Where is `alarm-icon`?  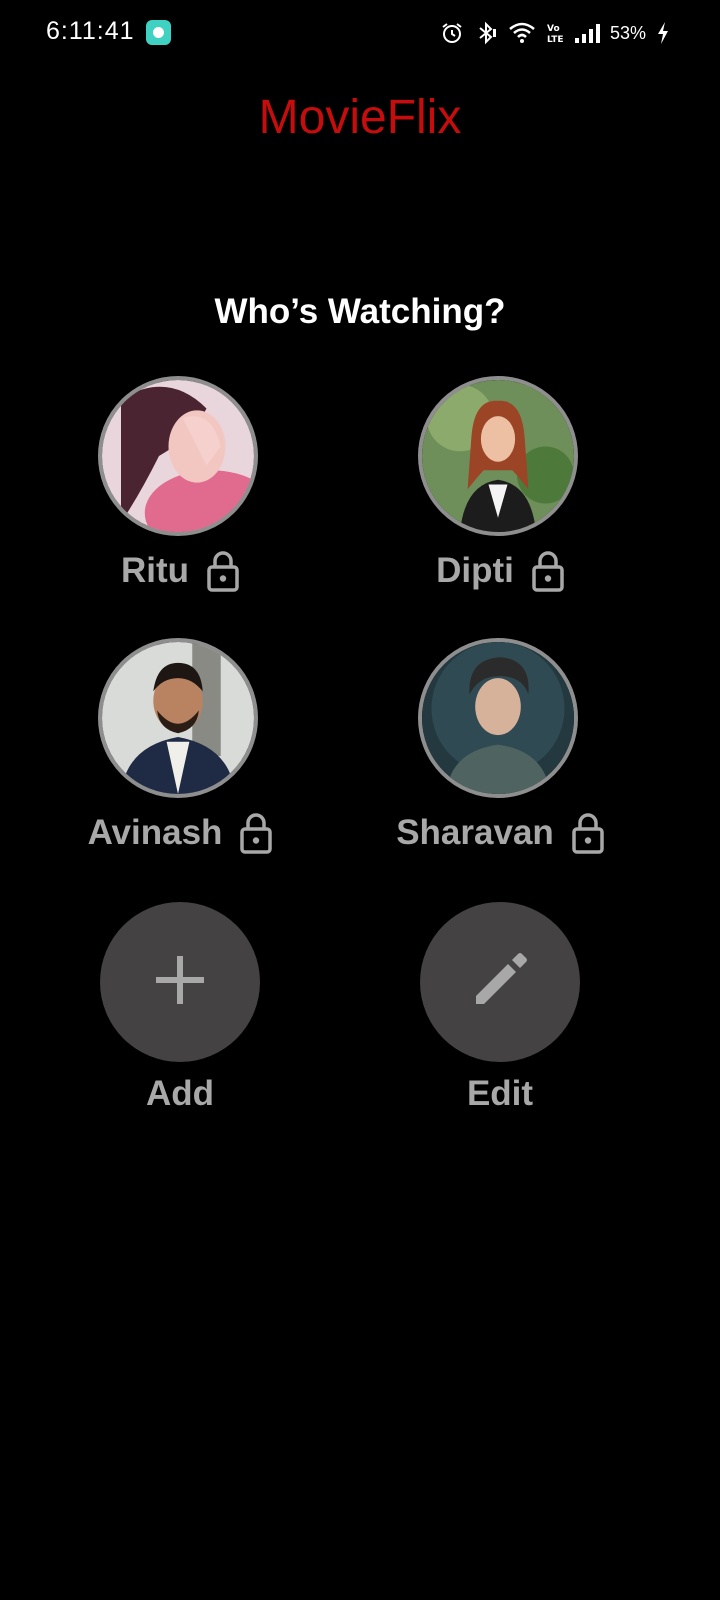 alarm-icon is located at coordinates (452, 33).